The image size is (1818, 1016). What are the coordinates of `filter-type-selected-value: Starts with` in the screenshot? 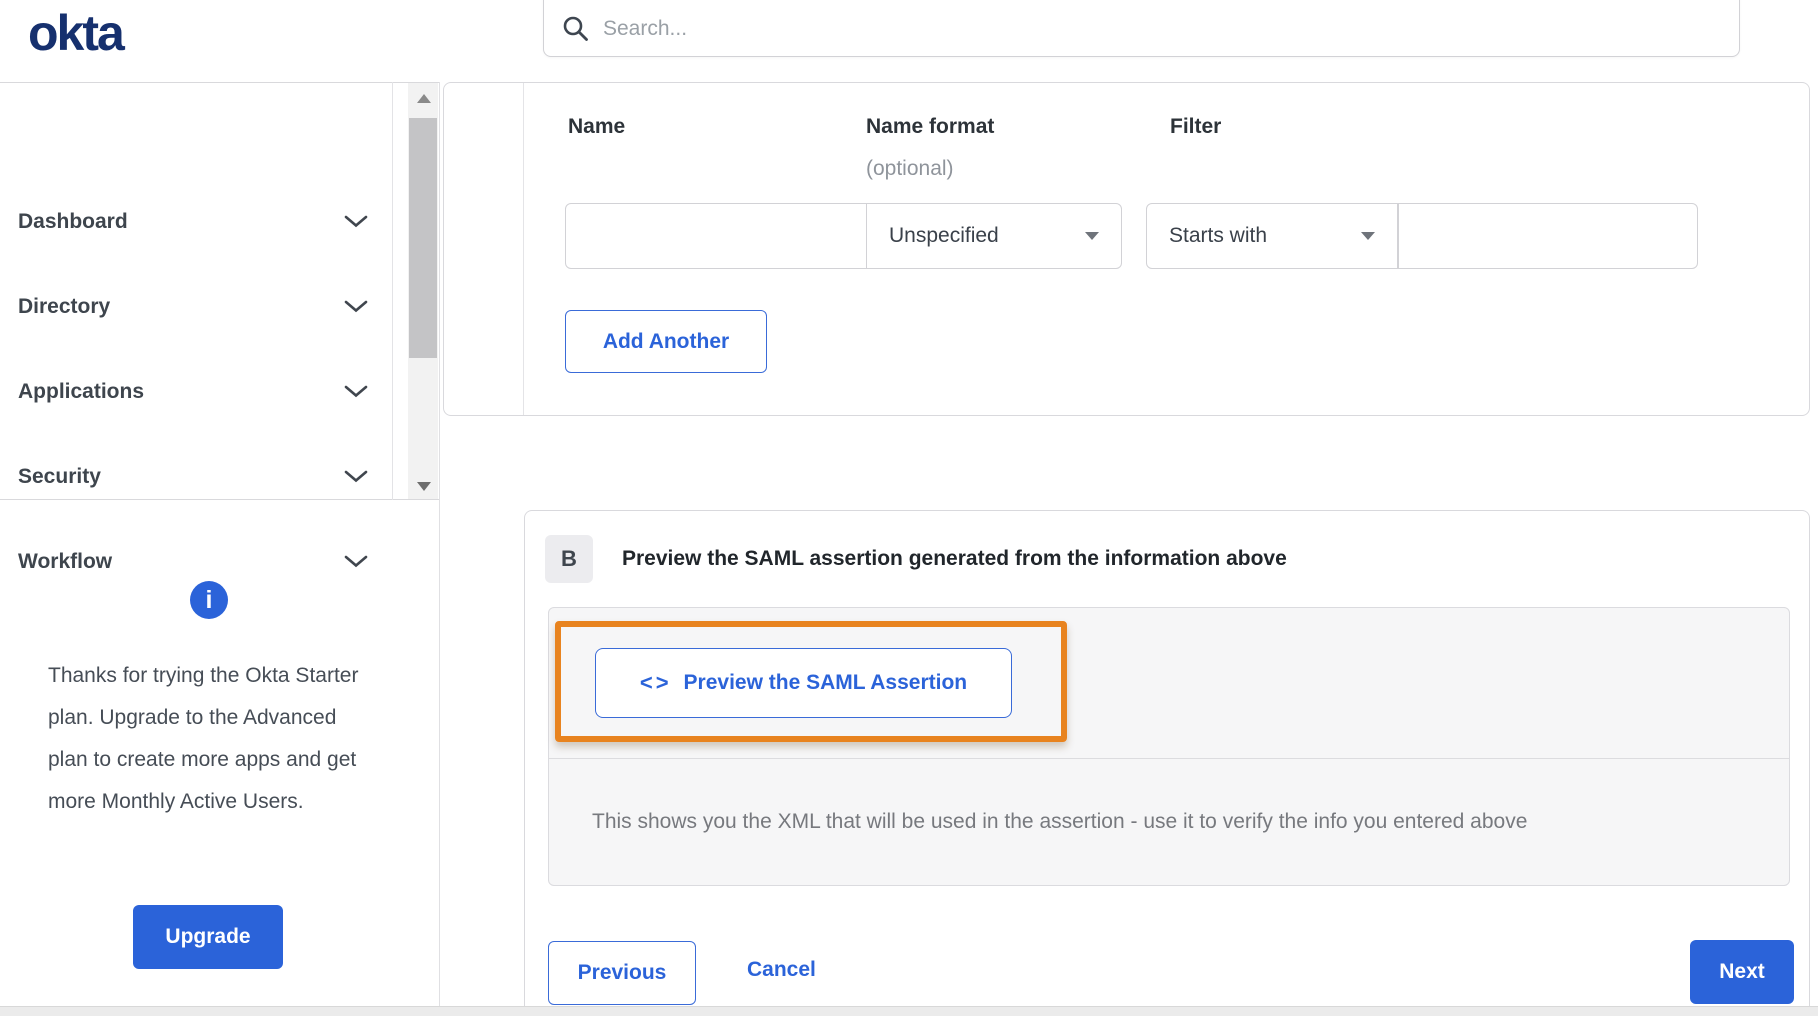 It's located at (1218, 235).